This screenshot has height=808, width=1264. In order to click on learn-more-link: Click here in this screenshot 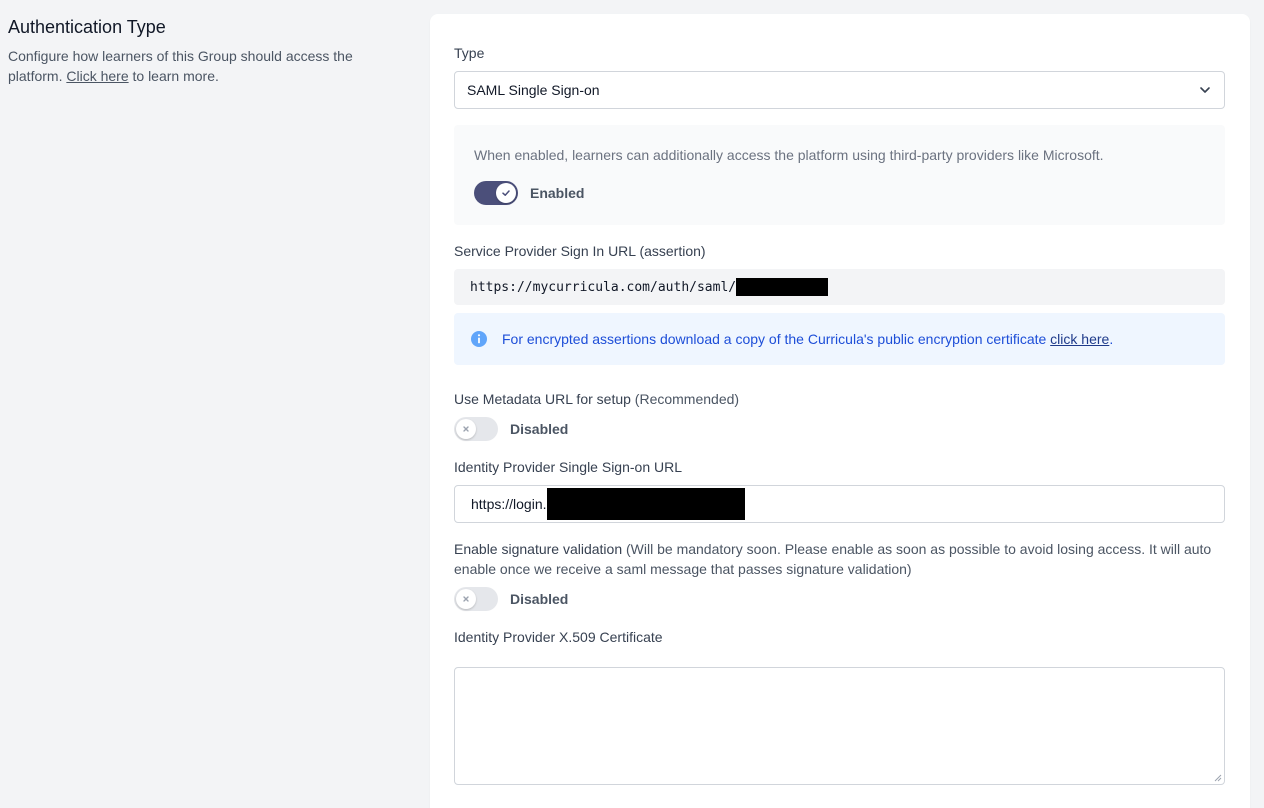, I will do `click(97, 76)`.